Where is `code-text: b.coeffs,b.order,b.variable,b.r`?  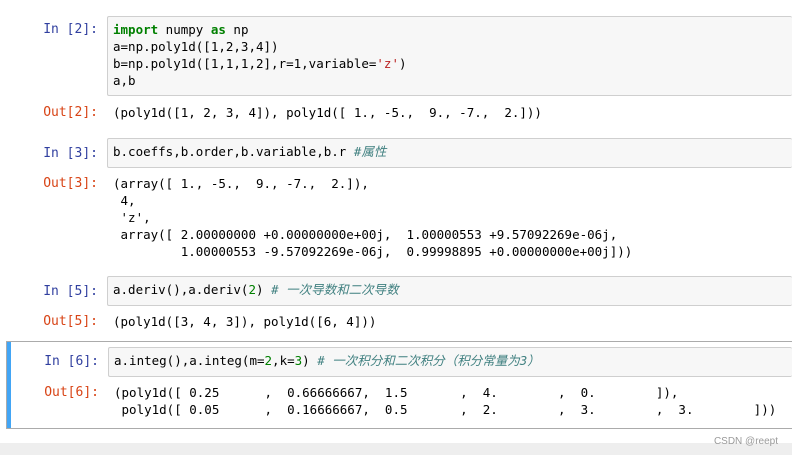
code-text: b.coeffs,b.order,b.variable,b.r is located at coordinates (233, 151).